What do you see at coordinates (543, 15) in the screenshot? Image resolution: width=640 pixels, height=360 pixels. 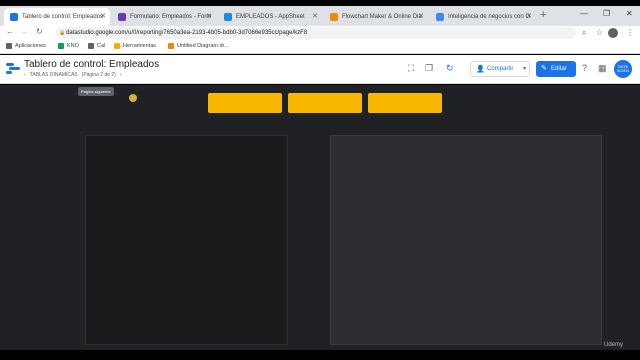 I see `plus-icon: +` at bounding box center [543, 15].